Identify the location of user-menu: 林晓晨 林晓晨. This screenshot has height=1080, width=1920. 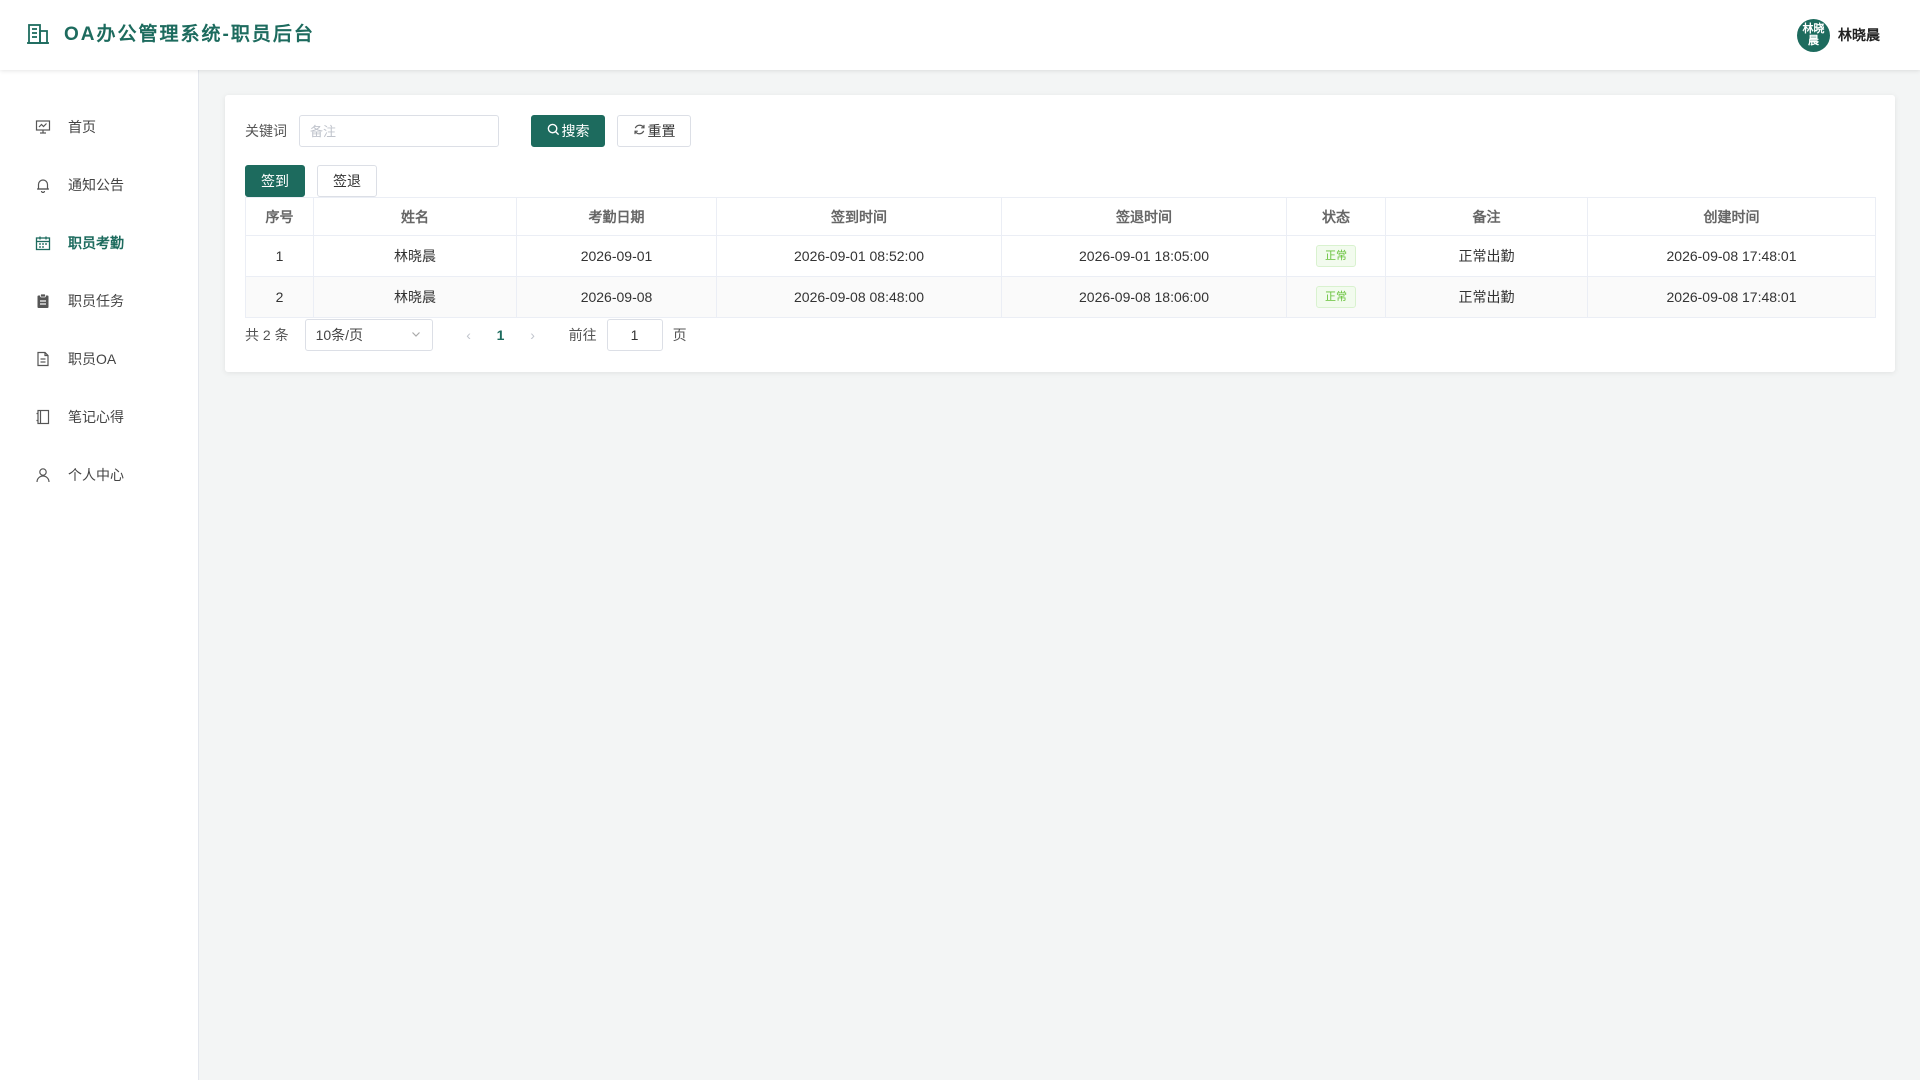
(1838, 35).